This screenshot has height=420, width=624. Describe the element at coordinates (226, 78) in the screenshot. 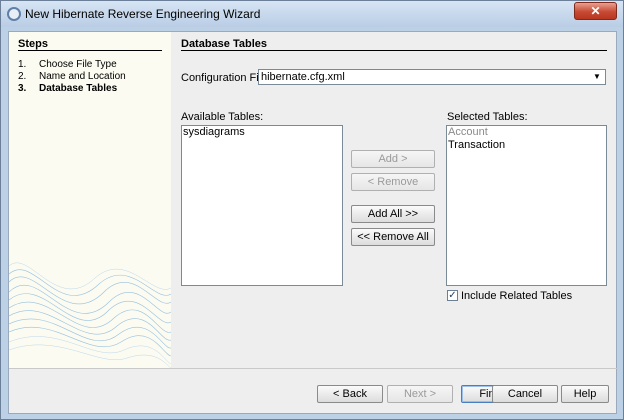

I see `config-file-label: Configuration File:` at that location.